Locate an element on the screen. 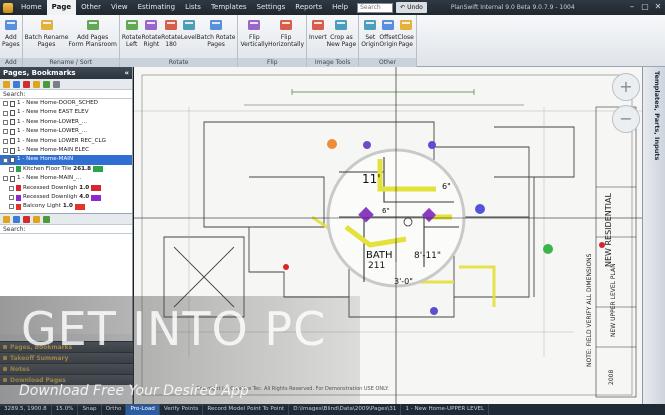  rotate-left-icon is located at coordinates (132, 25).